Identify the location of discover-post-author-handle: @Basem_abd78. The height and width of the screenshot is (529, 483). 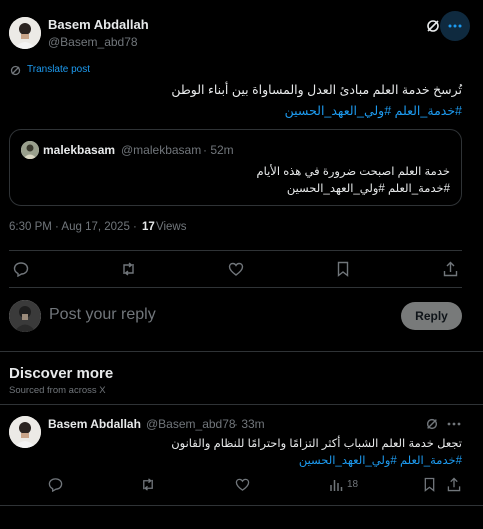
(191, 424).